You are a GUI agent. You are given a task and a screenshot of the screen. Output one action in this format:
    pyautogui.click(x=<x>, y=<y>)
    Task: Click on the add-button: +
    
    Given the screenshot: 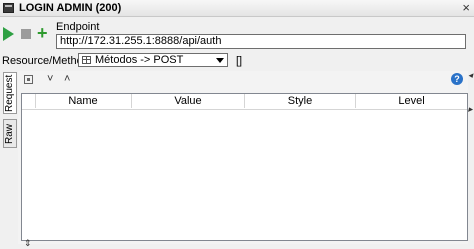 What is the action you would take?
    pyautogui.click(x=44, y=33)
    